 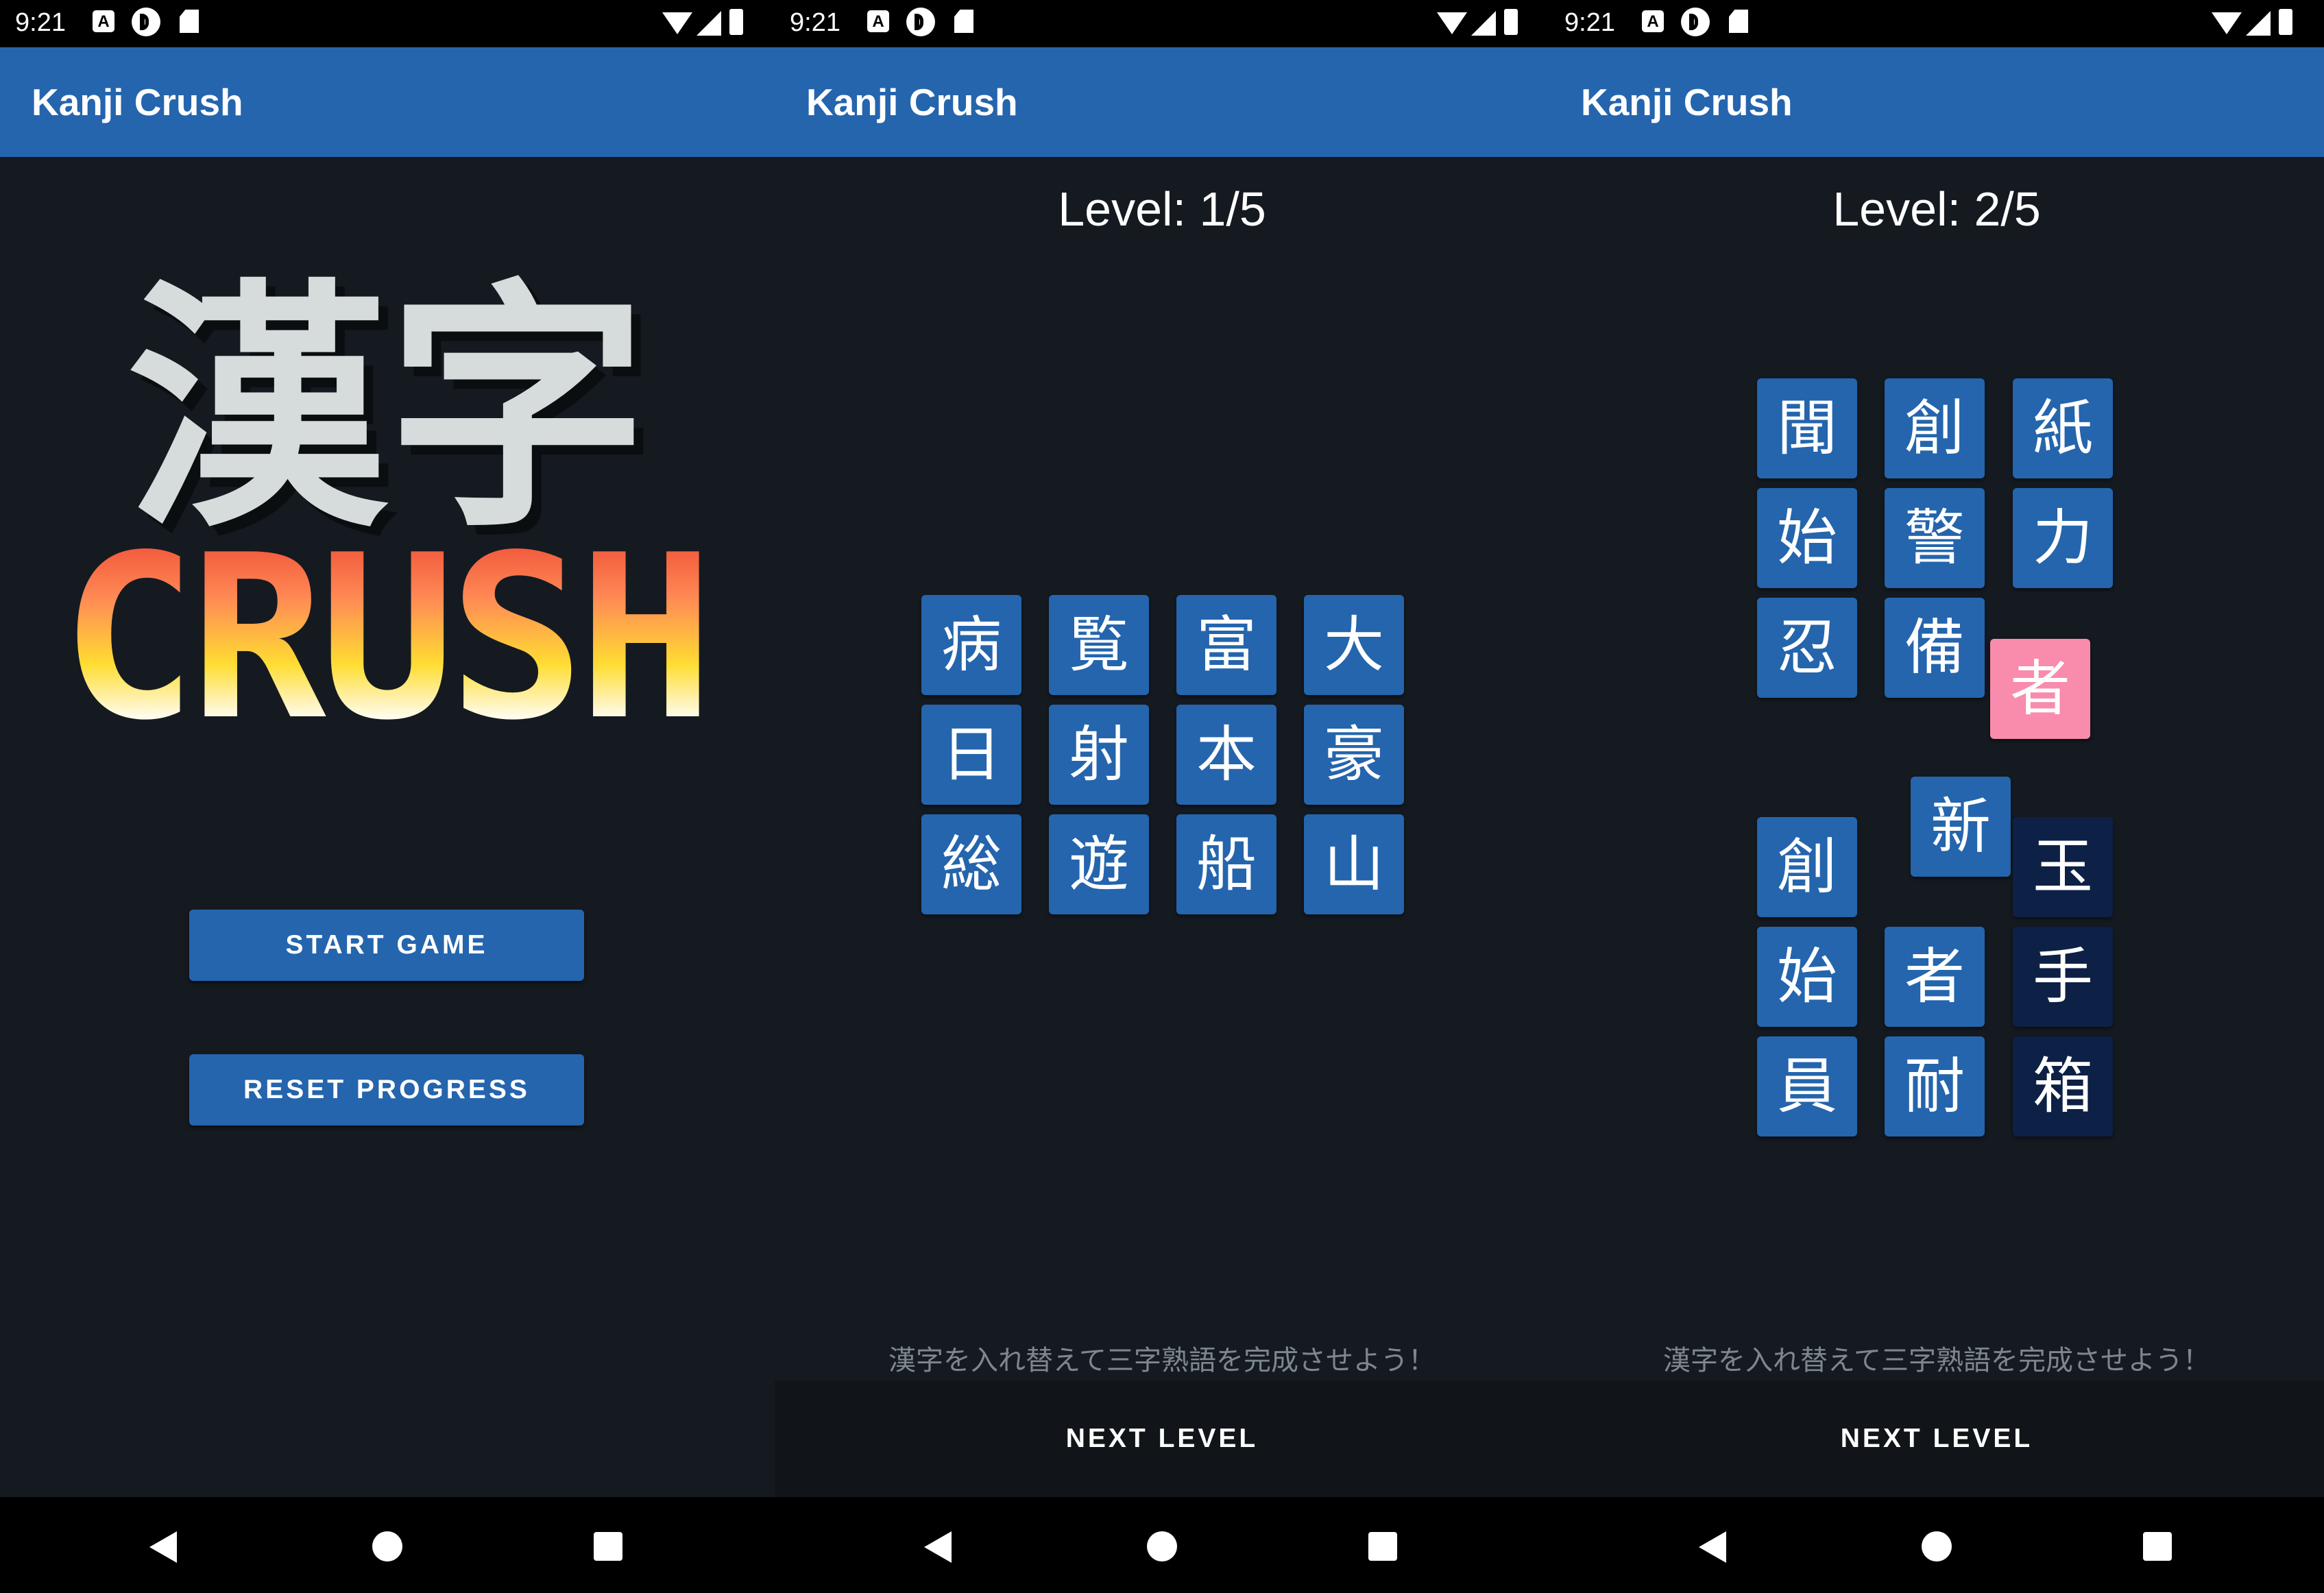 I want to click on kanji-tile: 大, so click(x=1354, y=645).